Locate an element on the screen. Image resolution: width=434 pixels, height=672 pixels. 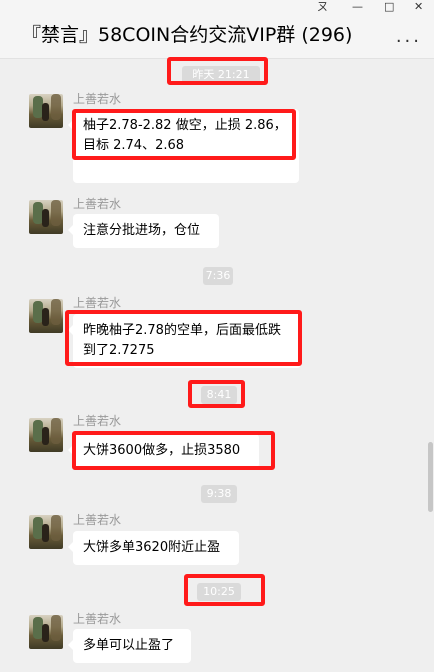
message-line: 昨晚柚子2.78的空单，后面最低跌 is located at coordinates (182, 330).